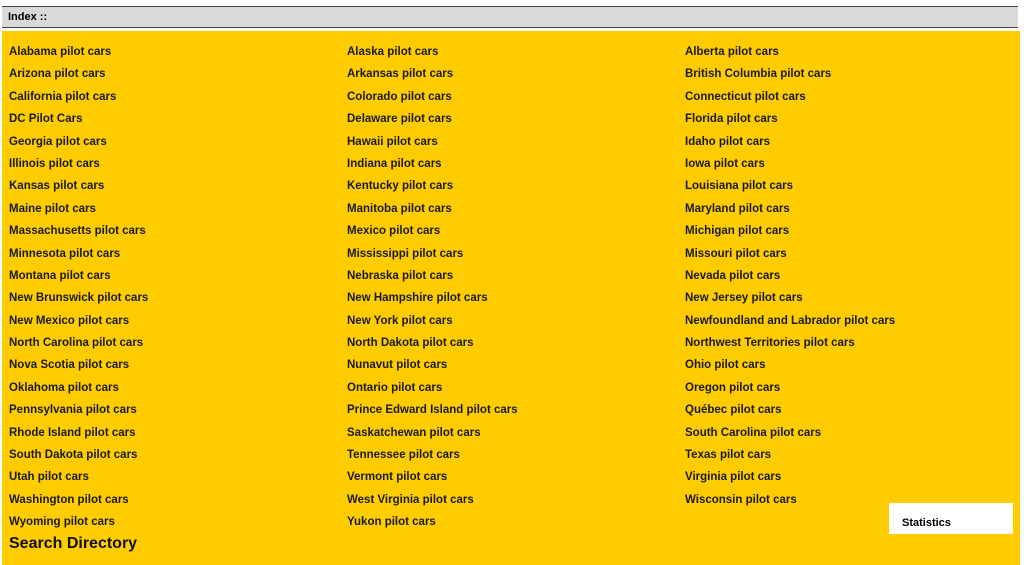 The image size is (1024, 565). What do you see at coordinates (847, 455) in the screenshot?
I see `state-link: Texas pilot cars` at bounding box center [847, 455].